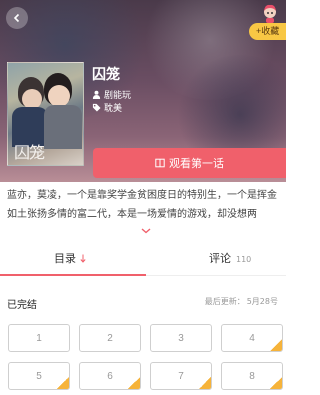 Image resolution: width=320 pixels, height=395 pixels. What do you see at coordinates (143, 258) in the screenshot?
I see `tab-bar: 目录 评论 110` at bounding box center [143, 258].